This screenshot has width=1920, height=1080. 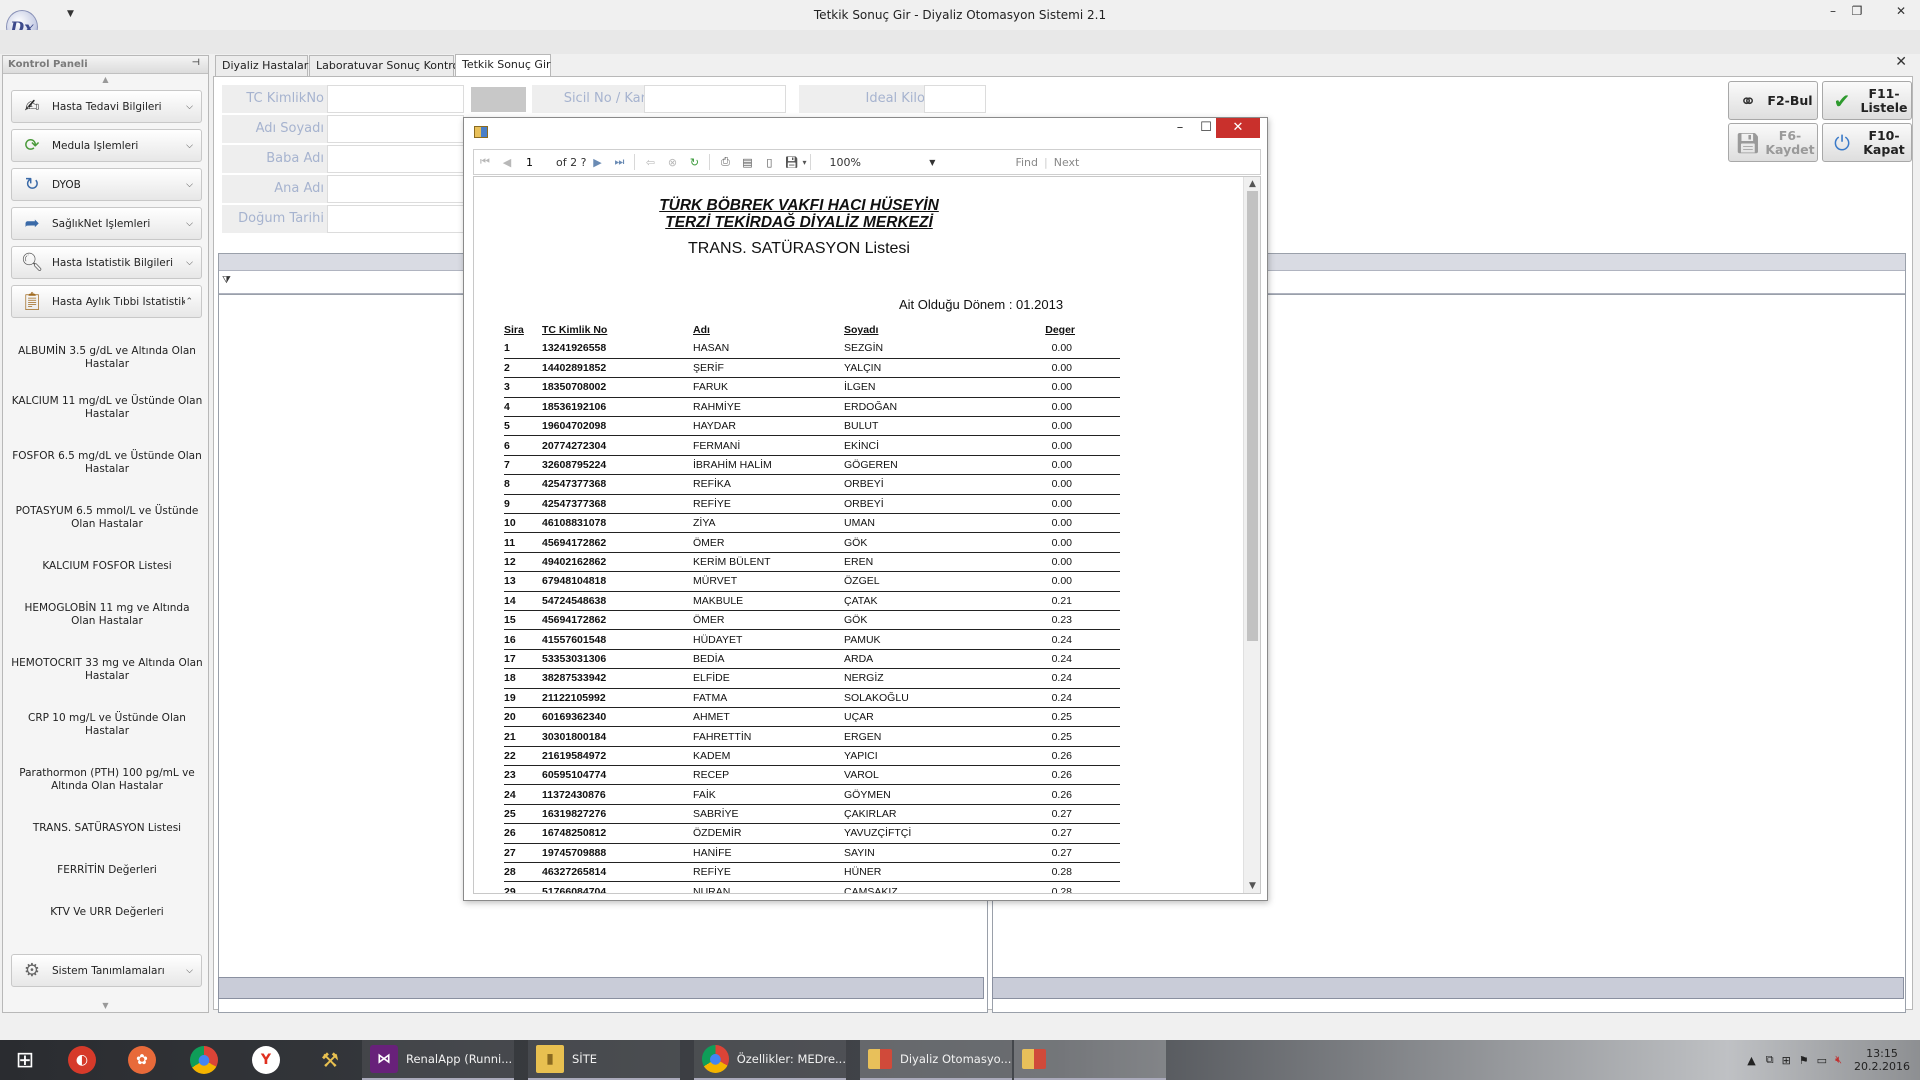 What do you see at coordinates (535, 162) in the screenshot?
I see `page-number-input` at bounding box center [535, 162].